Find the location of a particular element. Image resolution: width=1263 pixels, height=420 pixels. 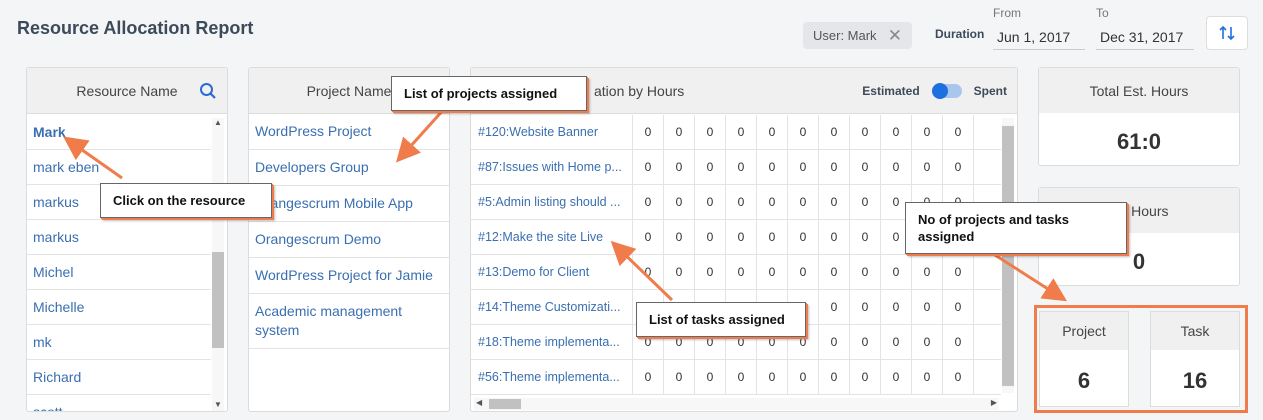

list-item: mk is located at coordinates (119, 342).